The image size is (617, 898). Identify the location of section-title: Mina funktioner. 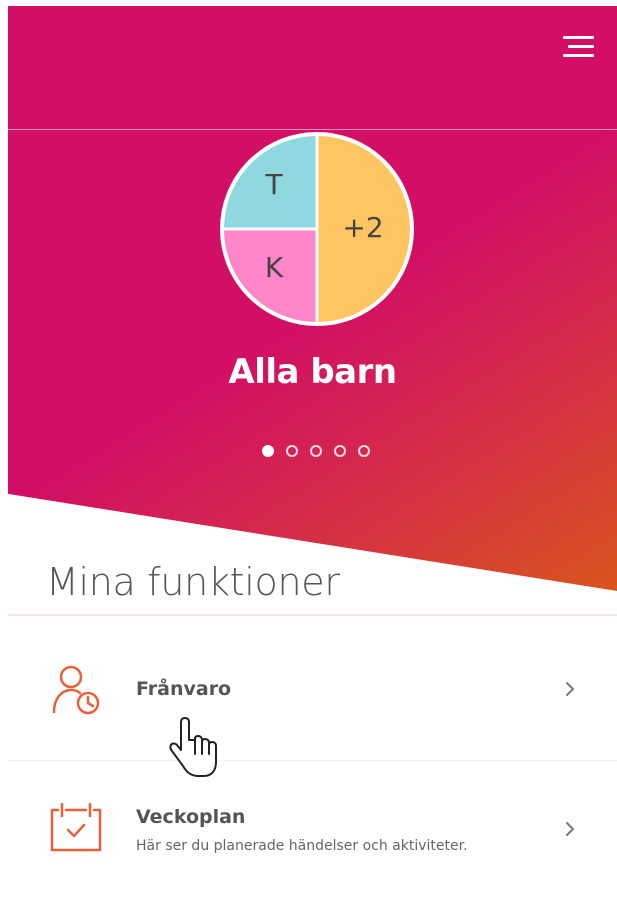
(193, 582).